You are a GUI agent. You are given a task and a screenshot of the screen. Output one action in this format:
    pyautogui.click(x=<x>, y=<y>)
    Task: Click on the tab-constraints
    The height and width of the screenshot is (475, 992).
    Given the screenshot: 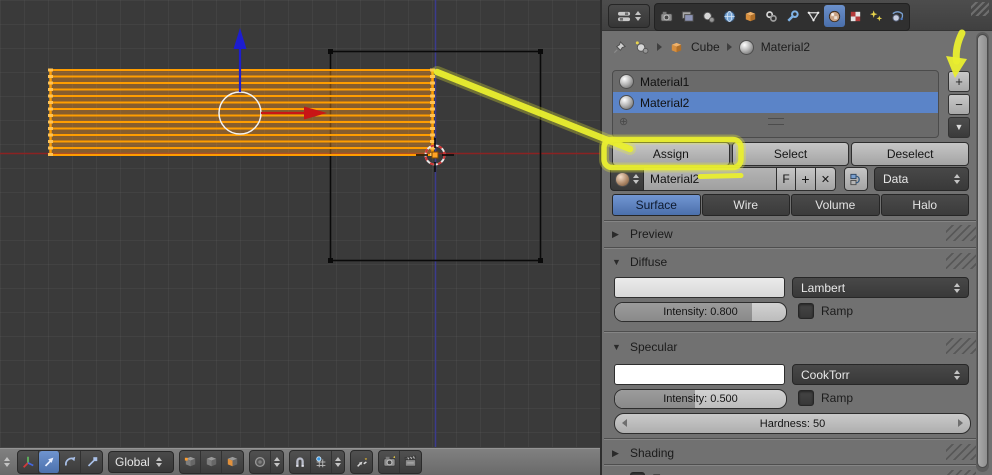 What is the action you would take?
    pyautogui.click(x=771, y=16)
    